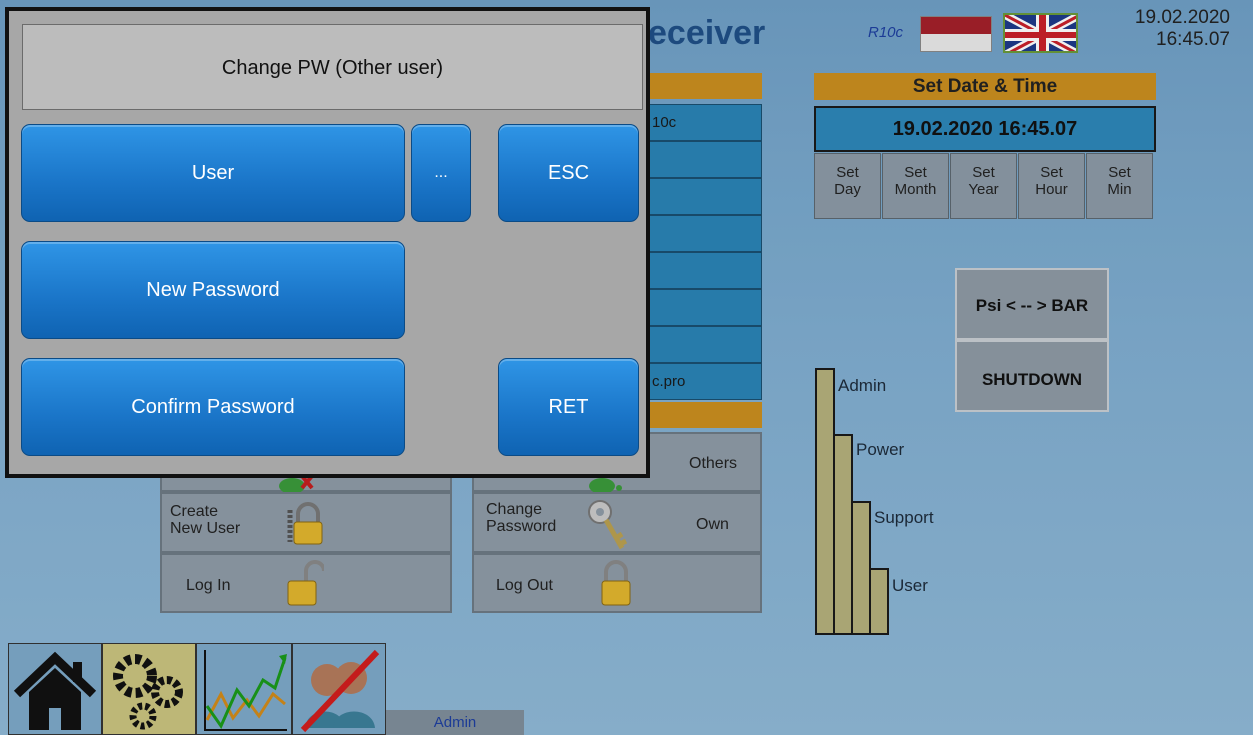 This screenshot has height=739, width=1253. I want to click on esc-button: ESC, so click(568, 173).